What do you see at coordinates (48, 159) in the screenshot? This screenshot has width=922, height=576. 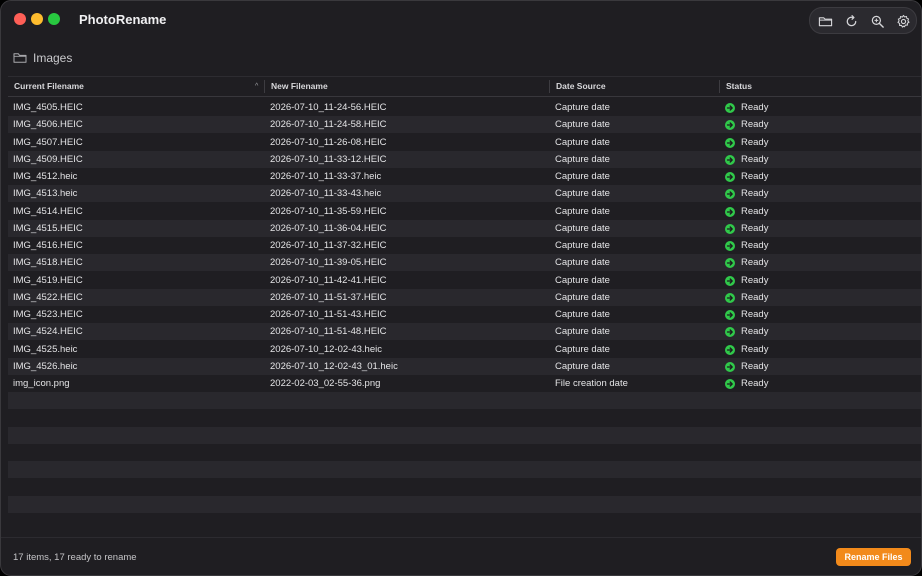 I see `current-filename-cell: IMG_4509.HEIC` at bounding box center [48, 159].